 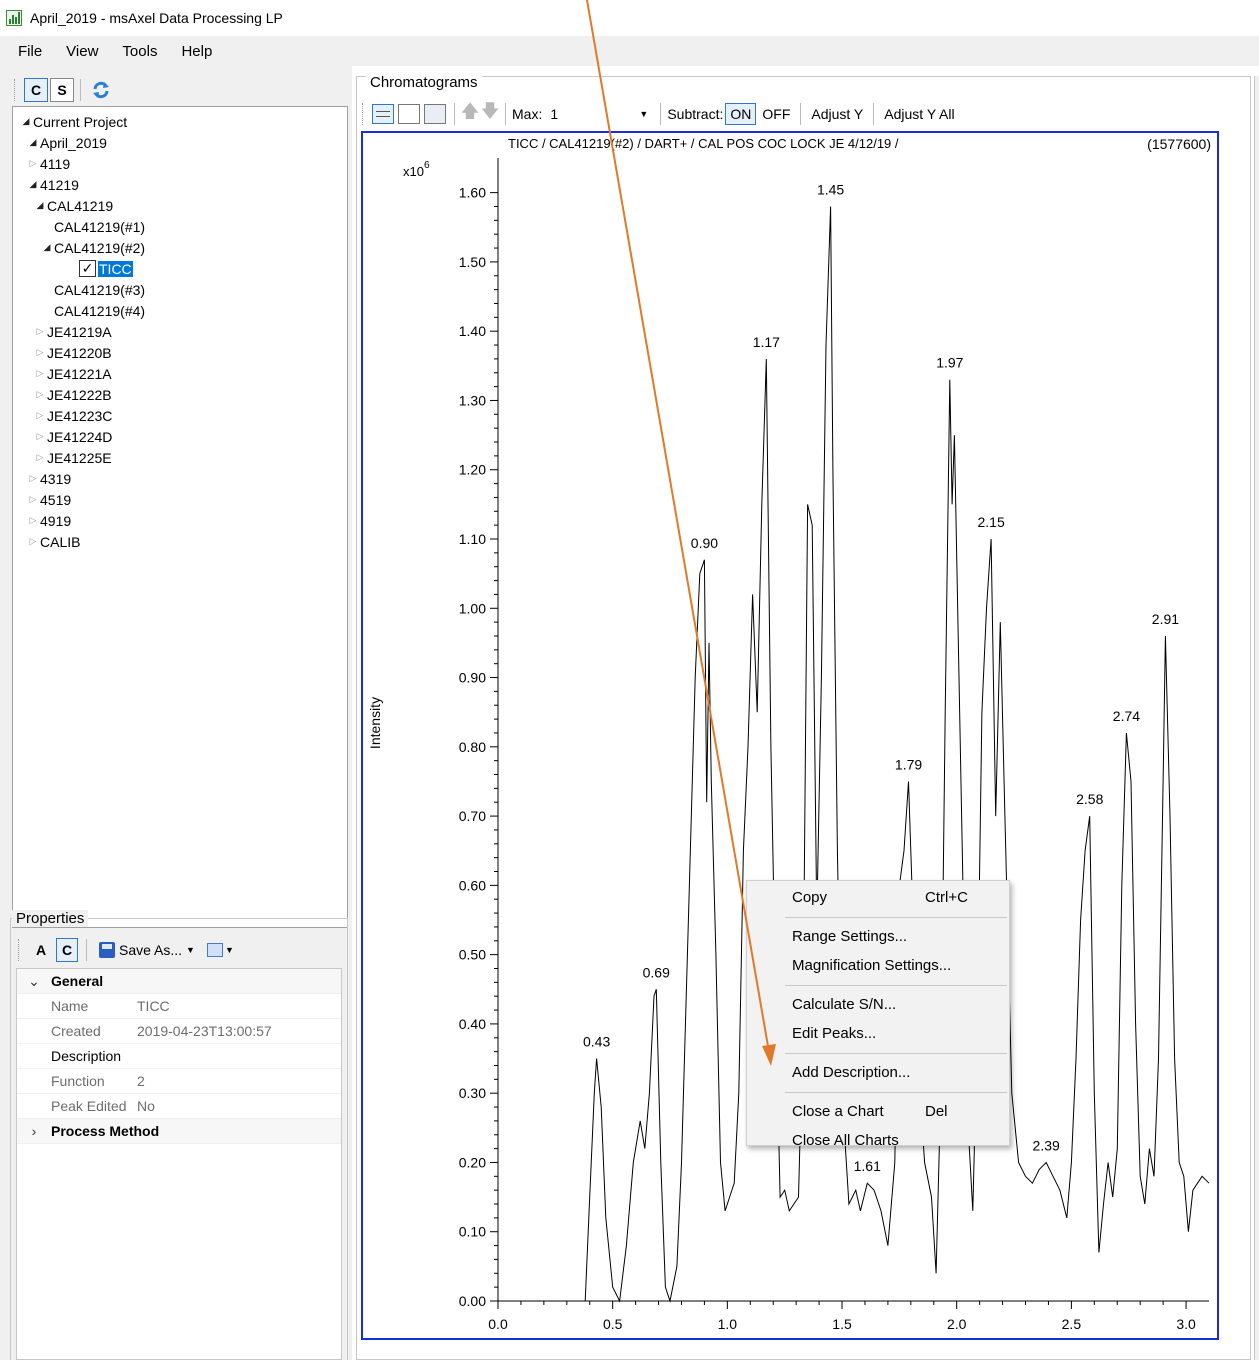 What do you see at coordinates (180, 331) in the screenshot?
I see `tree-node: ▷ JE41219A` at bounding box center [180, 331].